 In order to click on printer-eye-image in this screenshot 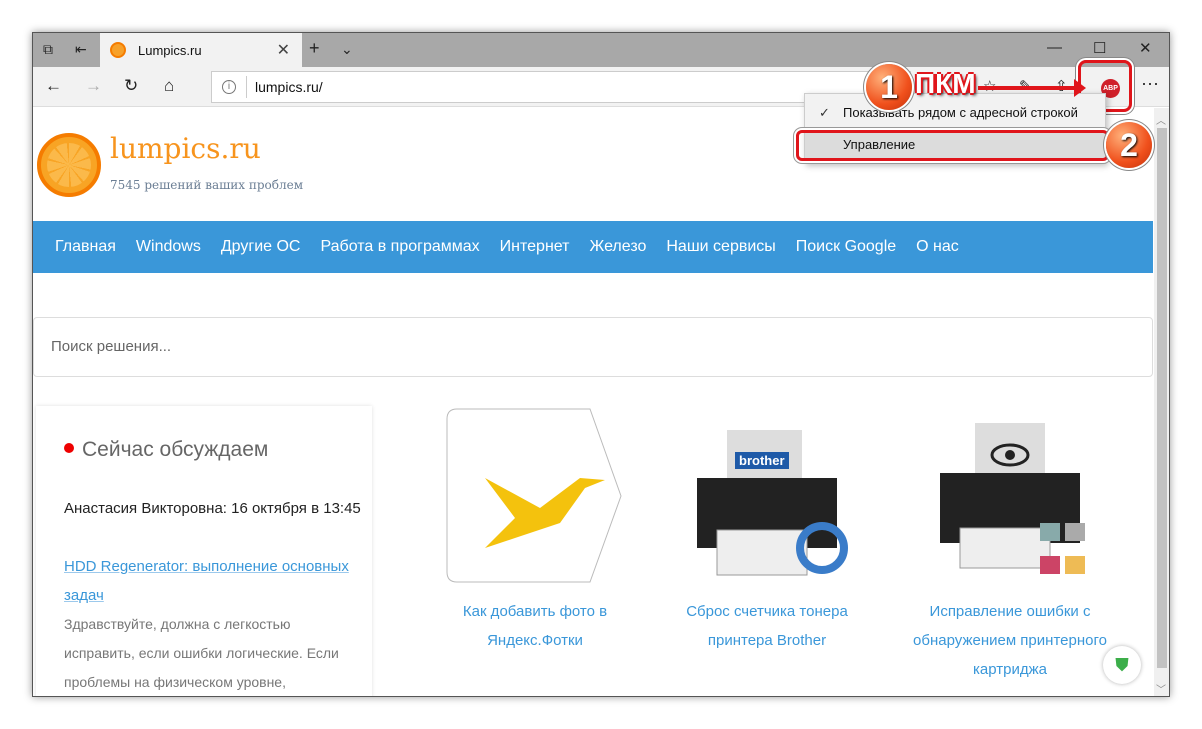, I will do `click(1010, 495)`.